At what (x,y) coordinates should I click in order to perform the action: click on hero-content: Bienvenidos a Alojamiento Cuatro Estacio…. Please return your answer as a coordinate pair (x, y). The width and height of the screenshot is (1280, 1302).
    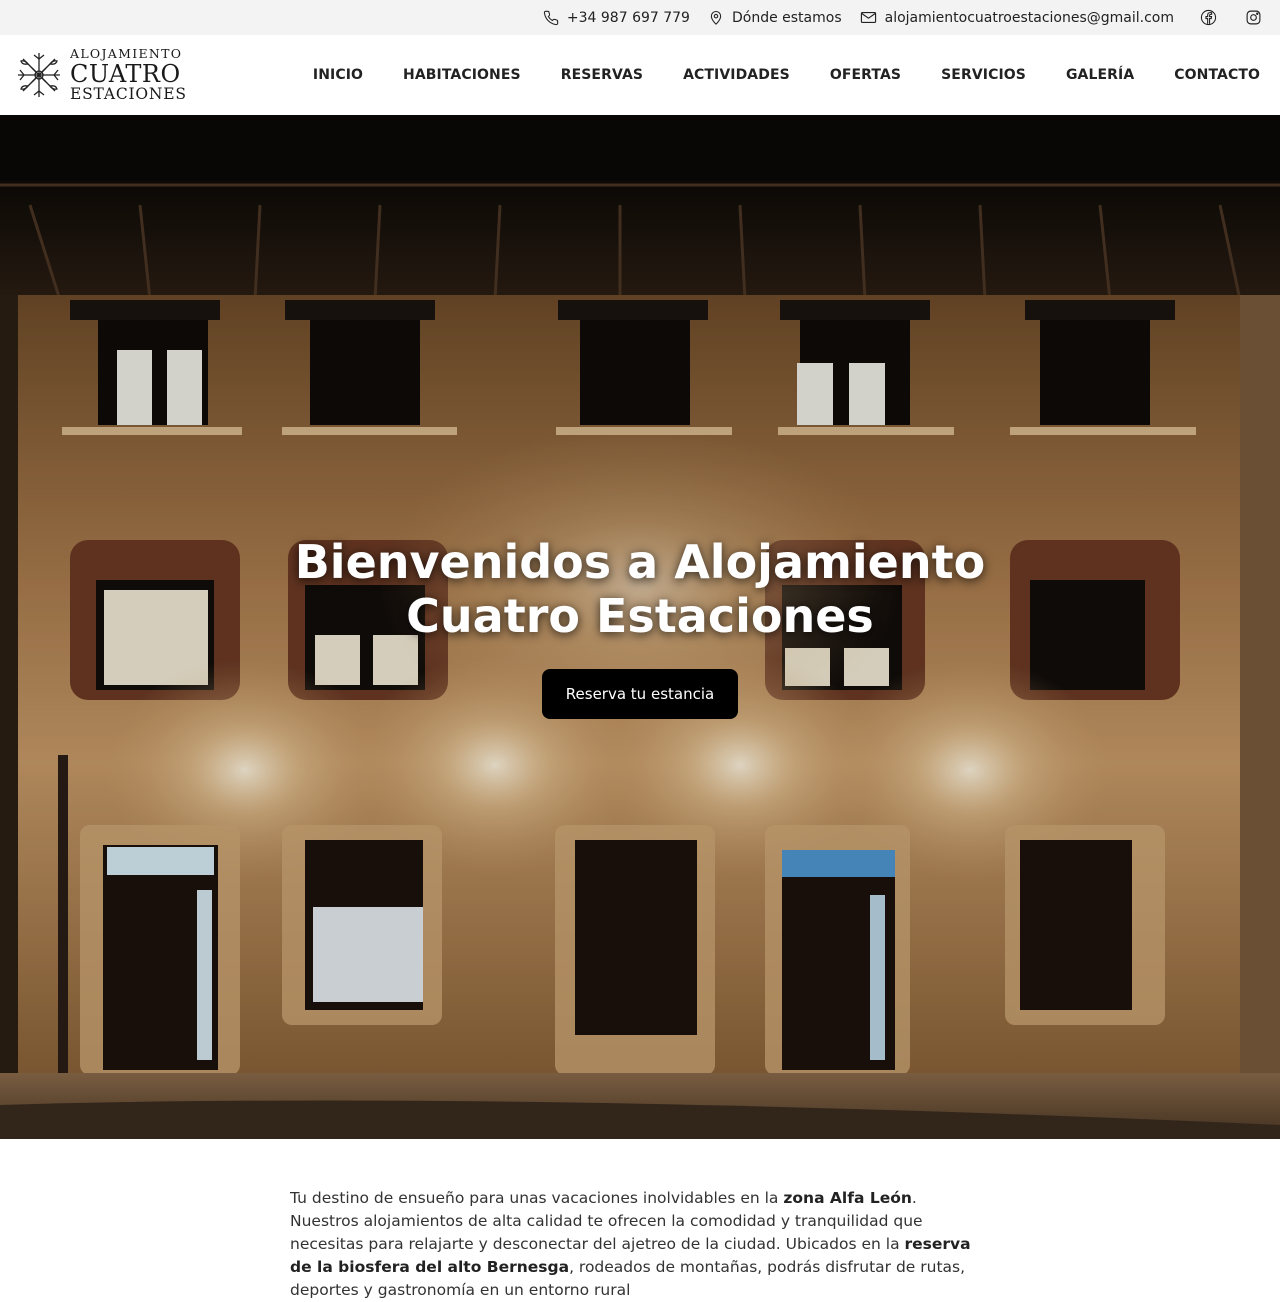
    Looking at the image, I should click on (640, 627).